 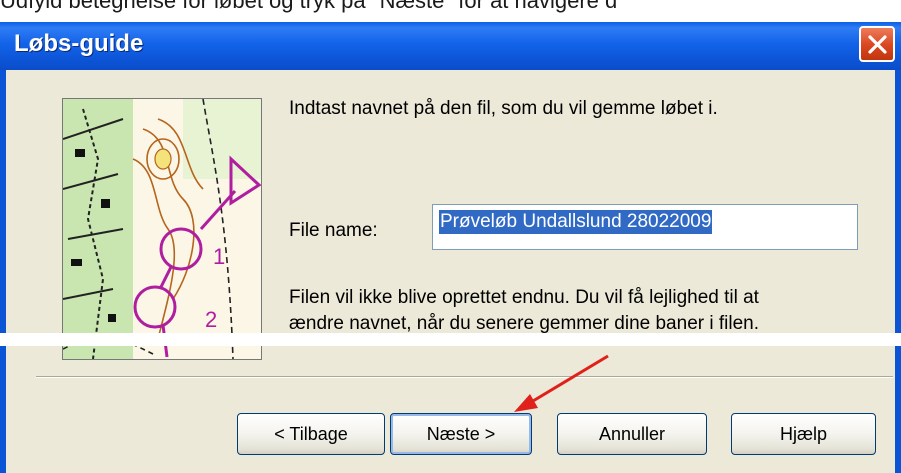 What do you see at coordinates (311, 434) in the screenshot?
I see `back-button: < Tilbage` at bounding box center [311, 434].